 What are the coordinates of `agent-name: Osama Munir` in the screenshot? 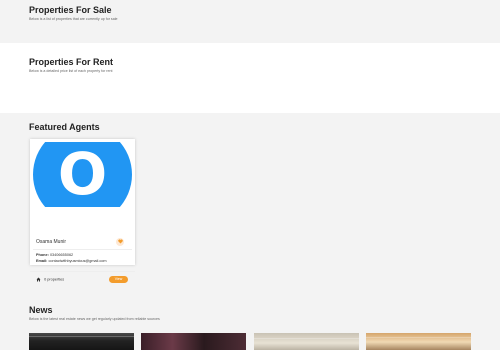 It's located at (51, 242).